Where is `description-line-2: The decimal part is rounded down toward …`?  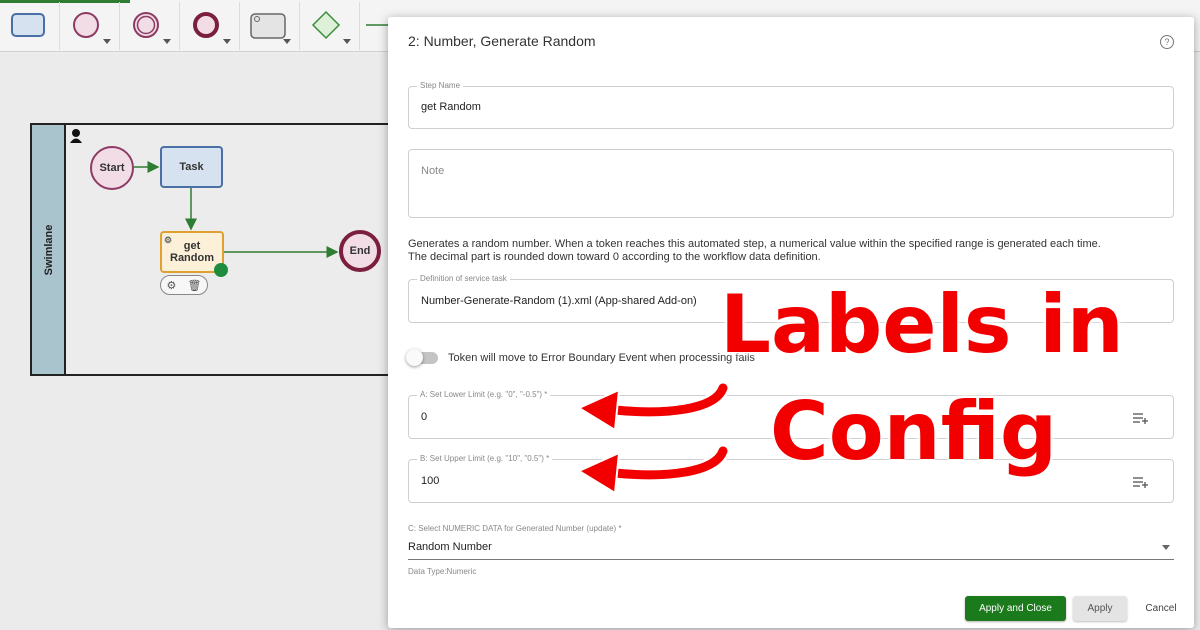
description-line-2: The decimal part is rounded down toward … is located at coordinates (614, 257).